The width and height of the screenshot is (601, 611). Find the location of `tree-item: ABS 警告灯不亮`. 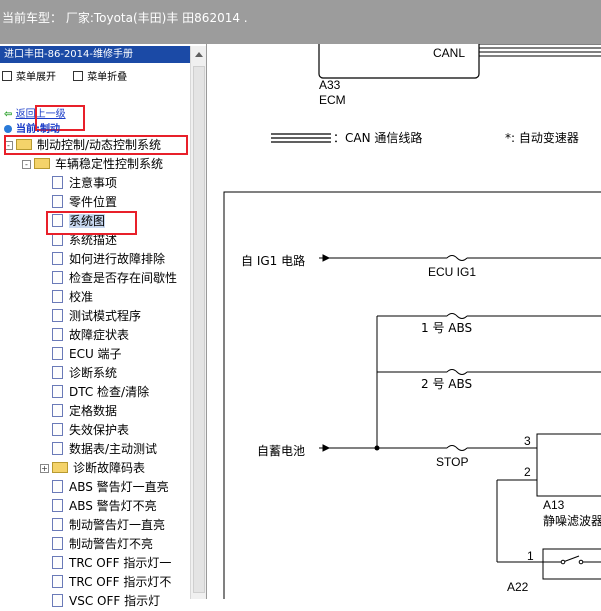

tree-item: ABS 警告灯不亮 is located at coordinates (104, 506).